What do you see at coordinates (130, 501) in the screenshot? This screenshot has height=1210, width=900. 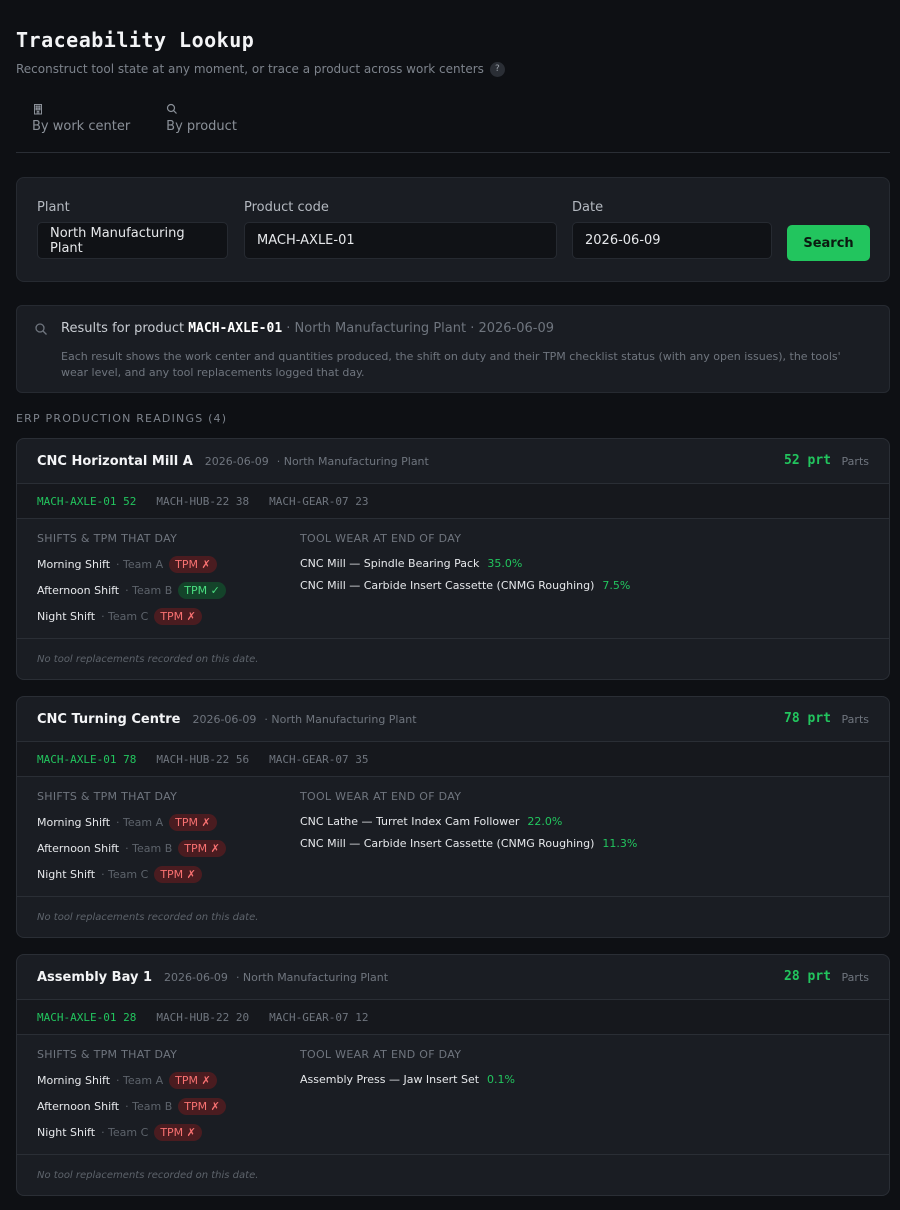 I see `product-qty: 52` at bounding box center [130, 501].